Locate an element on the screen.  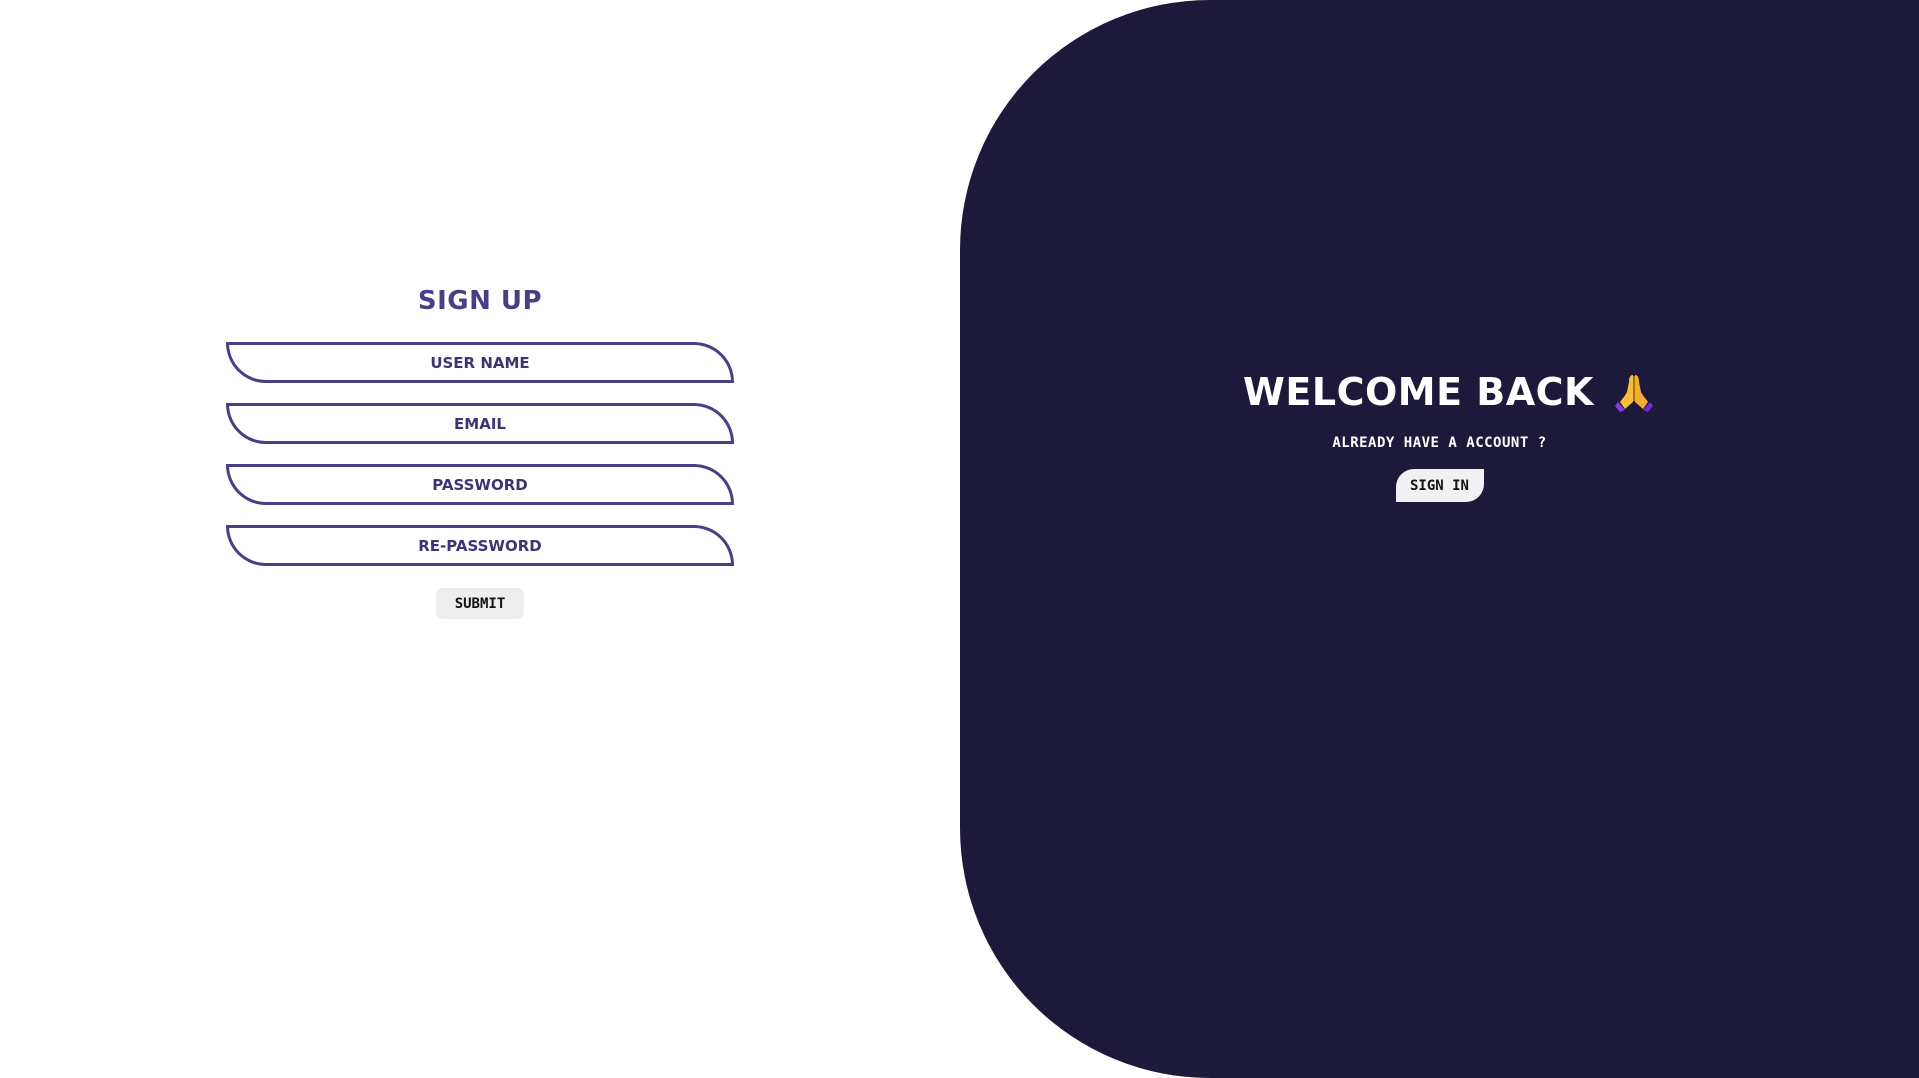
signin-button: SIGN IN is located at coordinates (1439, 485).